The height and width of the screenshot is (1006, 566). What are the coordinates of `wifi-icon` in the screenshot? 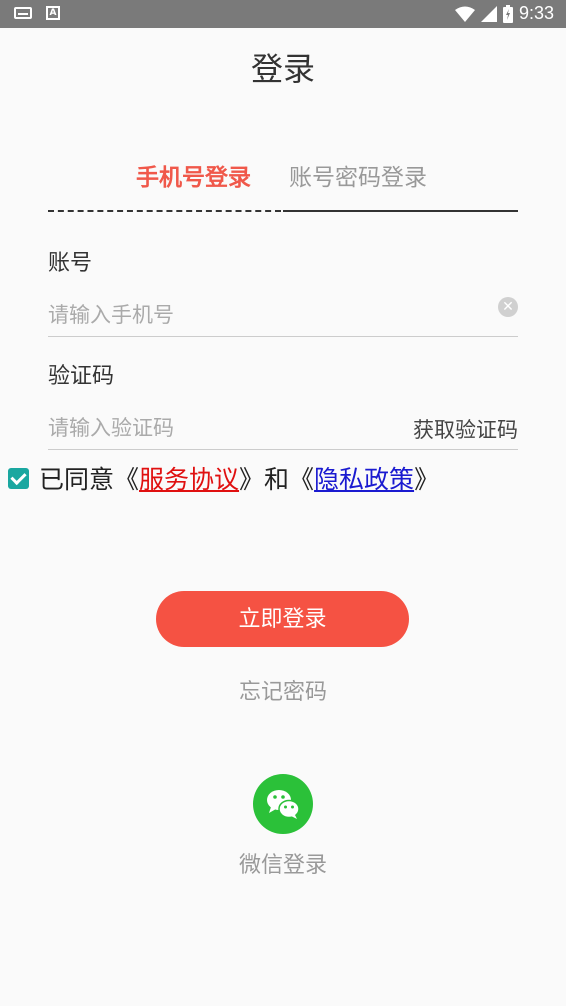 It's located at (464, 14).